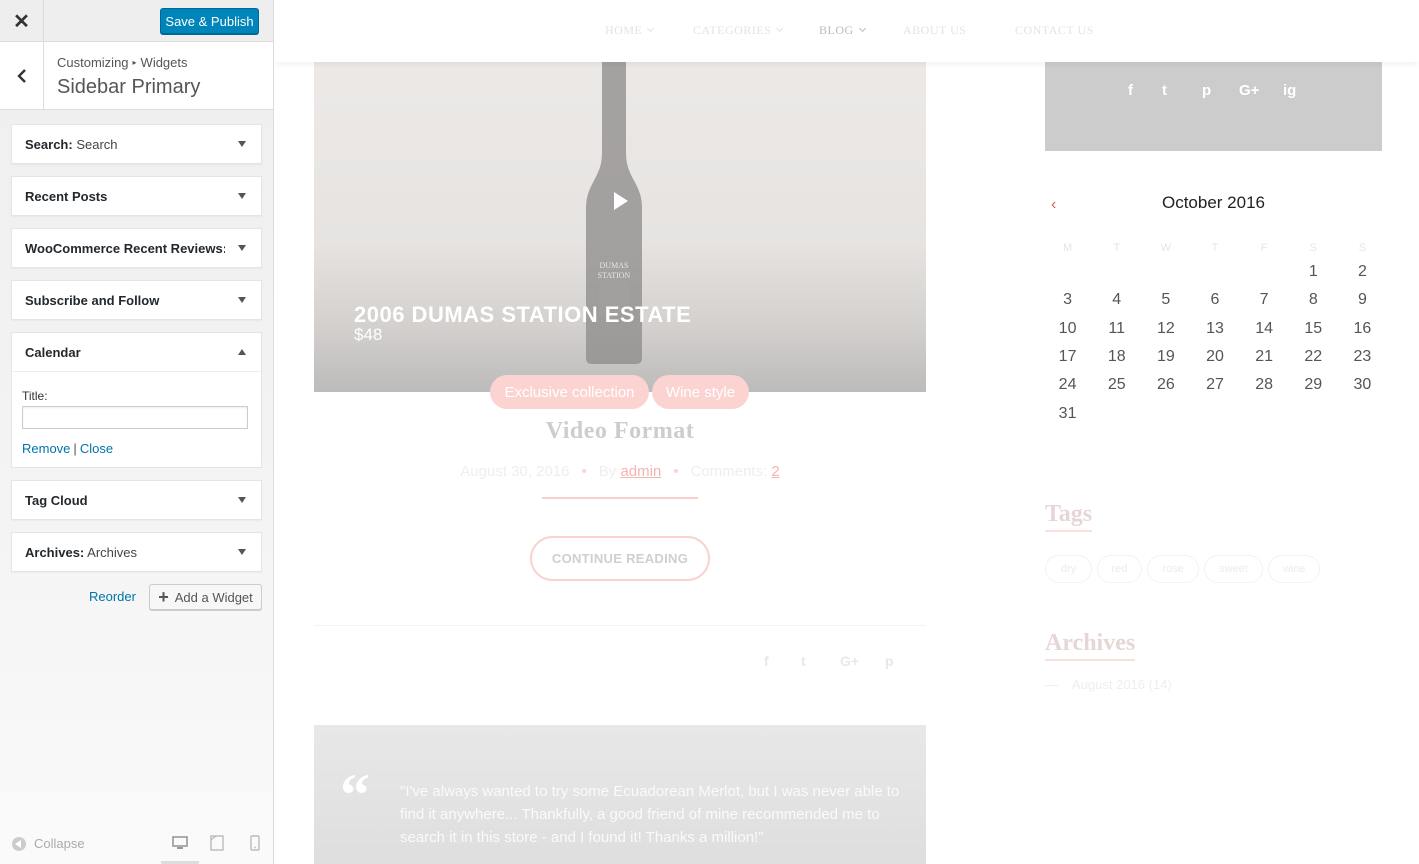 This screenshot has width=1419, height=864. I want to click on tag-pill: rose, so click(1173, 569).